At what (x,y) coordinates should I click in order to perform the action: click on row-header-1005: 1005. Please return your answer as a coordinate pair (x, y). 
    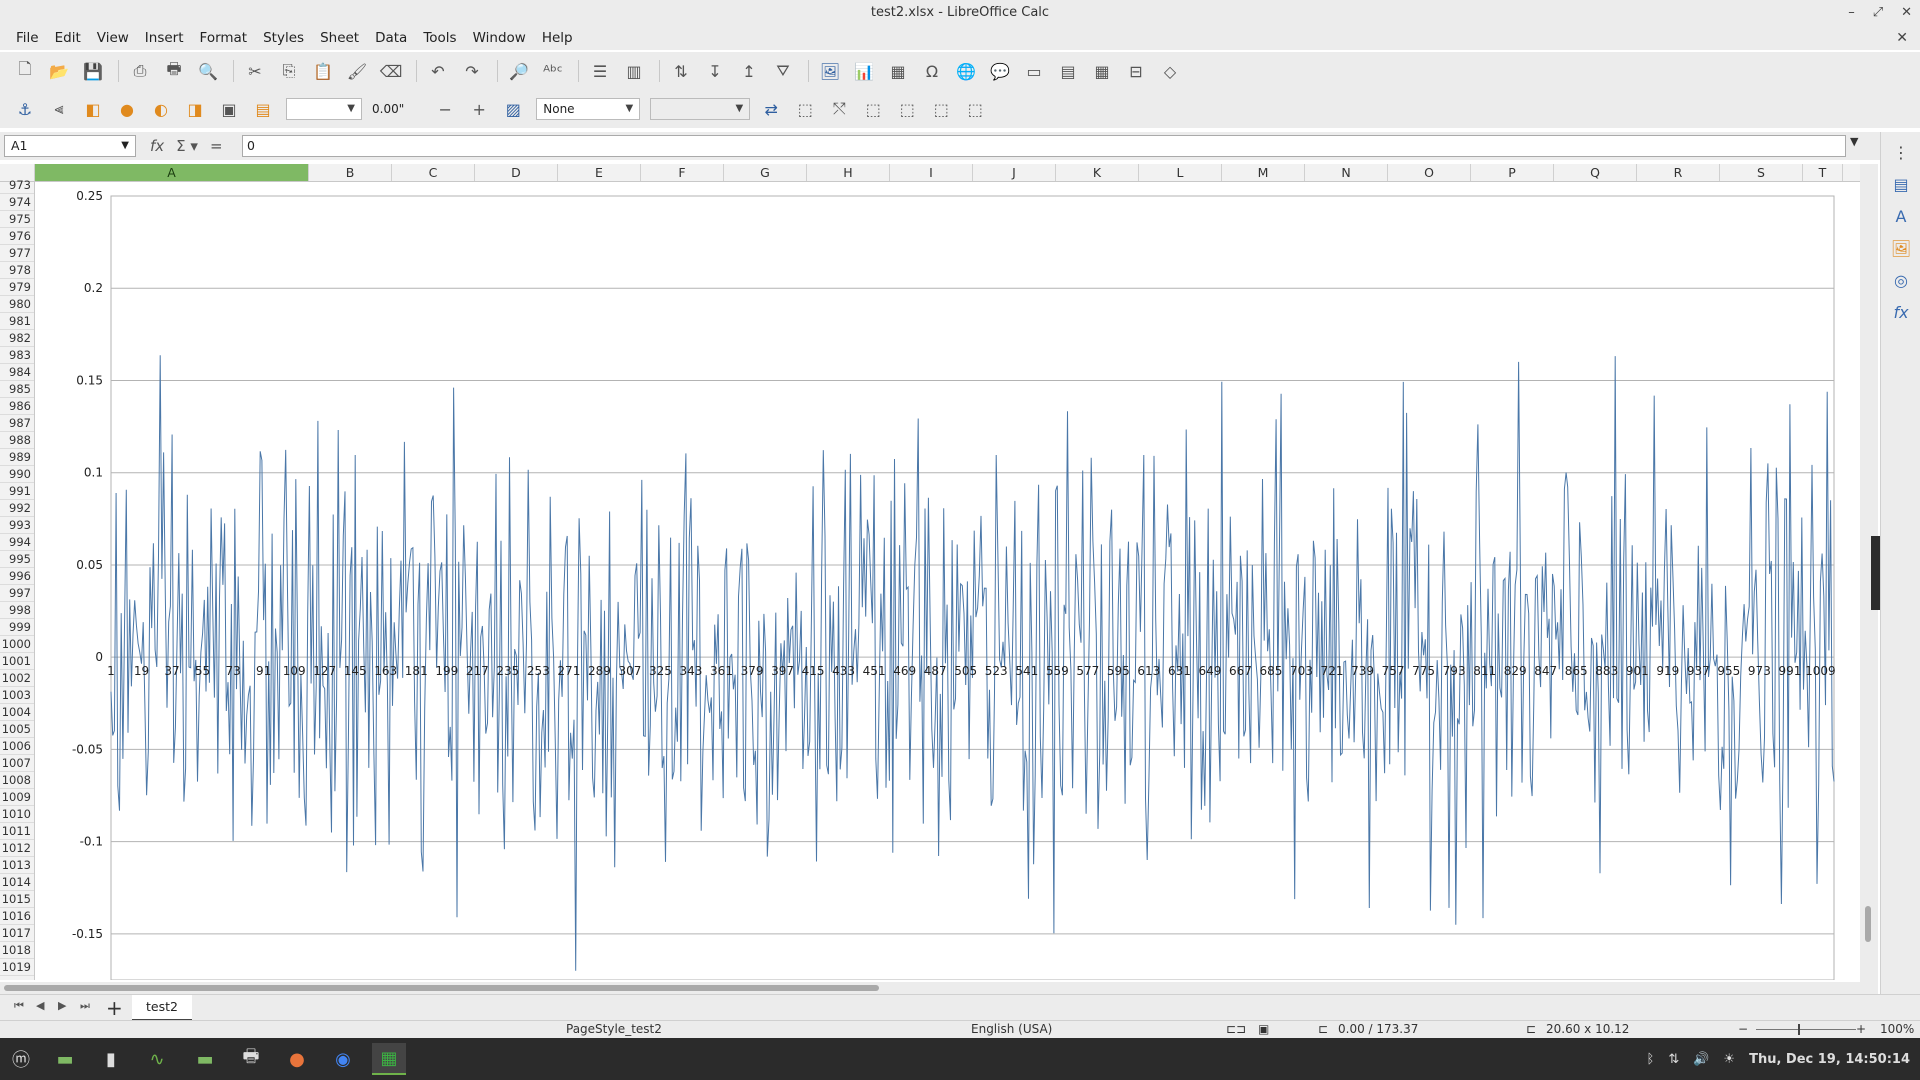
    Looking at the image, I should click on (17, 729).